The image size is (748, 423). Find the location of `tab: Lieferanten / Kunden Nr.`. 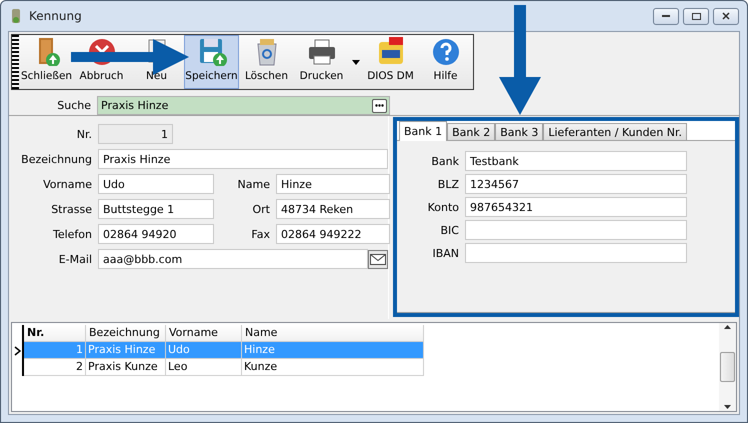

tab: Lieferanten / Kunden Nr. is located at coordinates (615, 132).